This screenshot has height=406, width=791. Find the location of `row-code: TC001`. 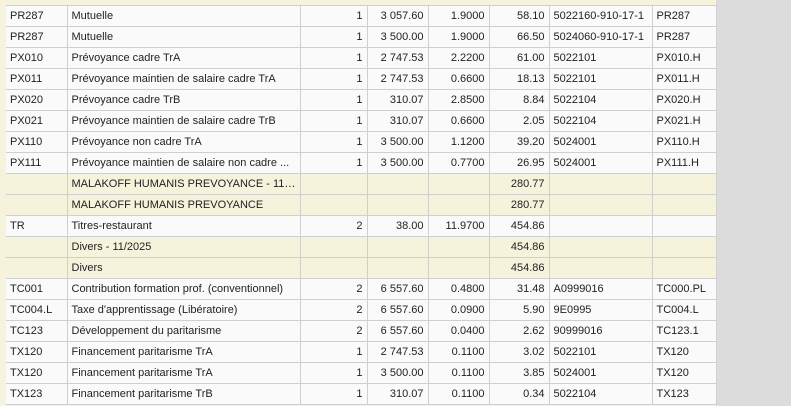

row-code: TC001 is located at coordinates (37, 289).